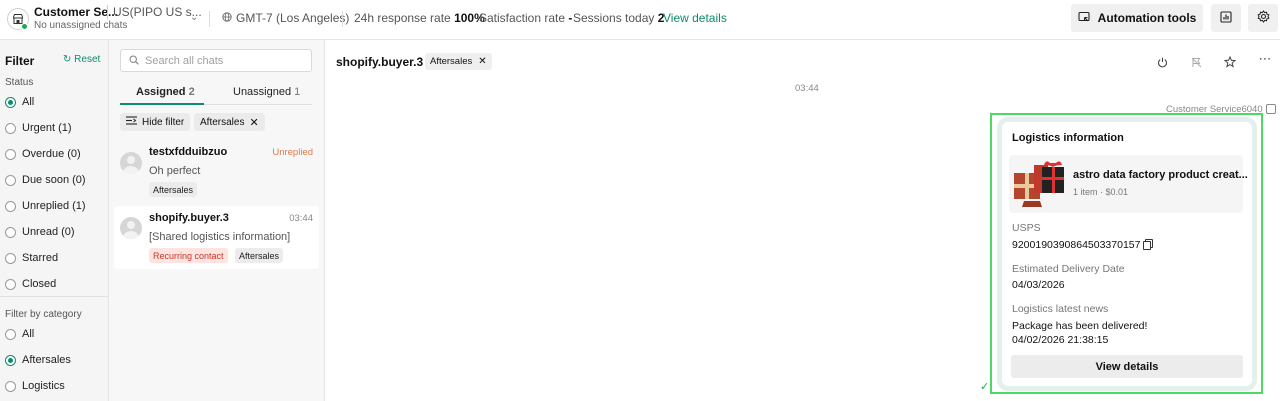 The width and height of the screenshot is (1280, 401). I want to click on gear-icon, so click(1263, 18).